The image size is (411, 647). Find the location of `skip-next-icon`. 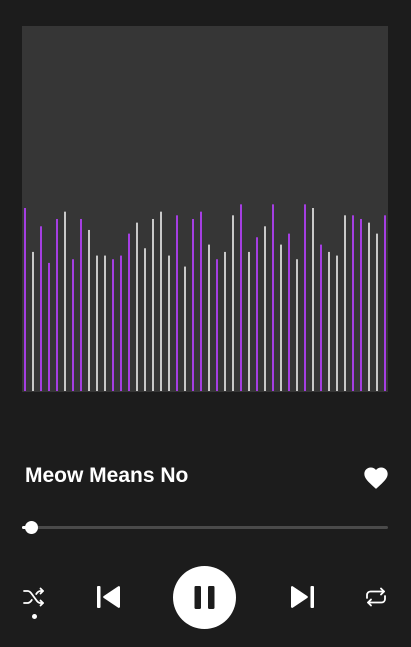

skip-next-icon is located at coordinates (302, 597).